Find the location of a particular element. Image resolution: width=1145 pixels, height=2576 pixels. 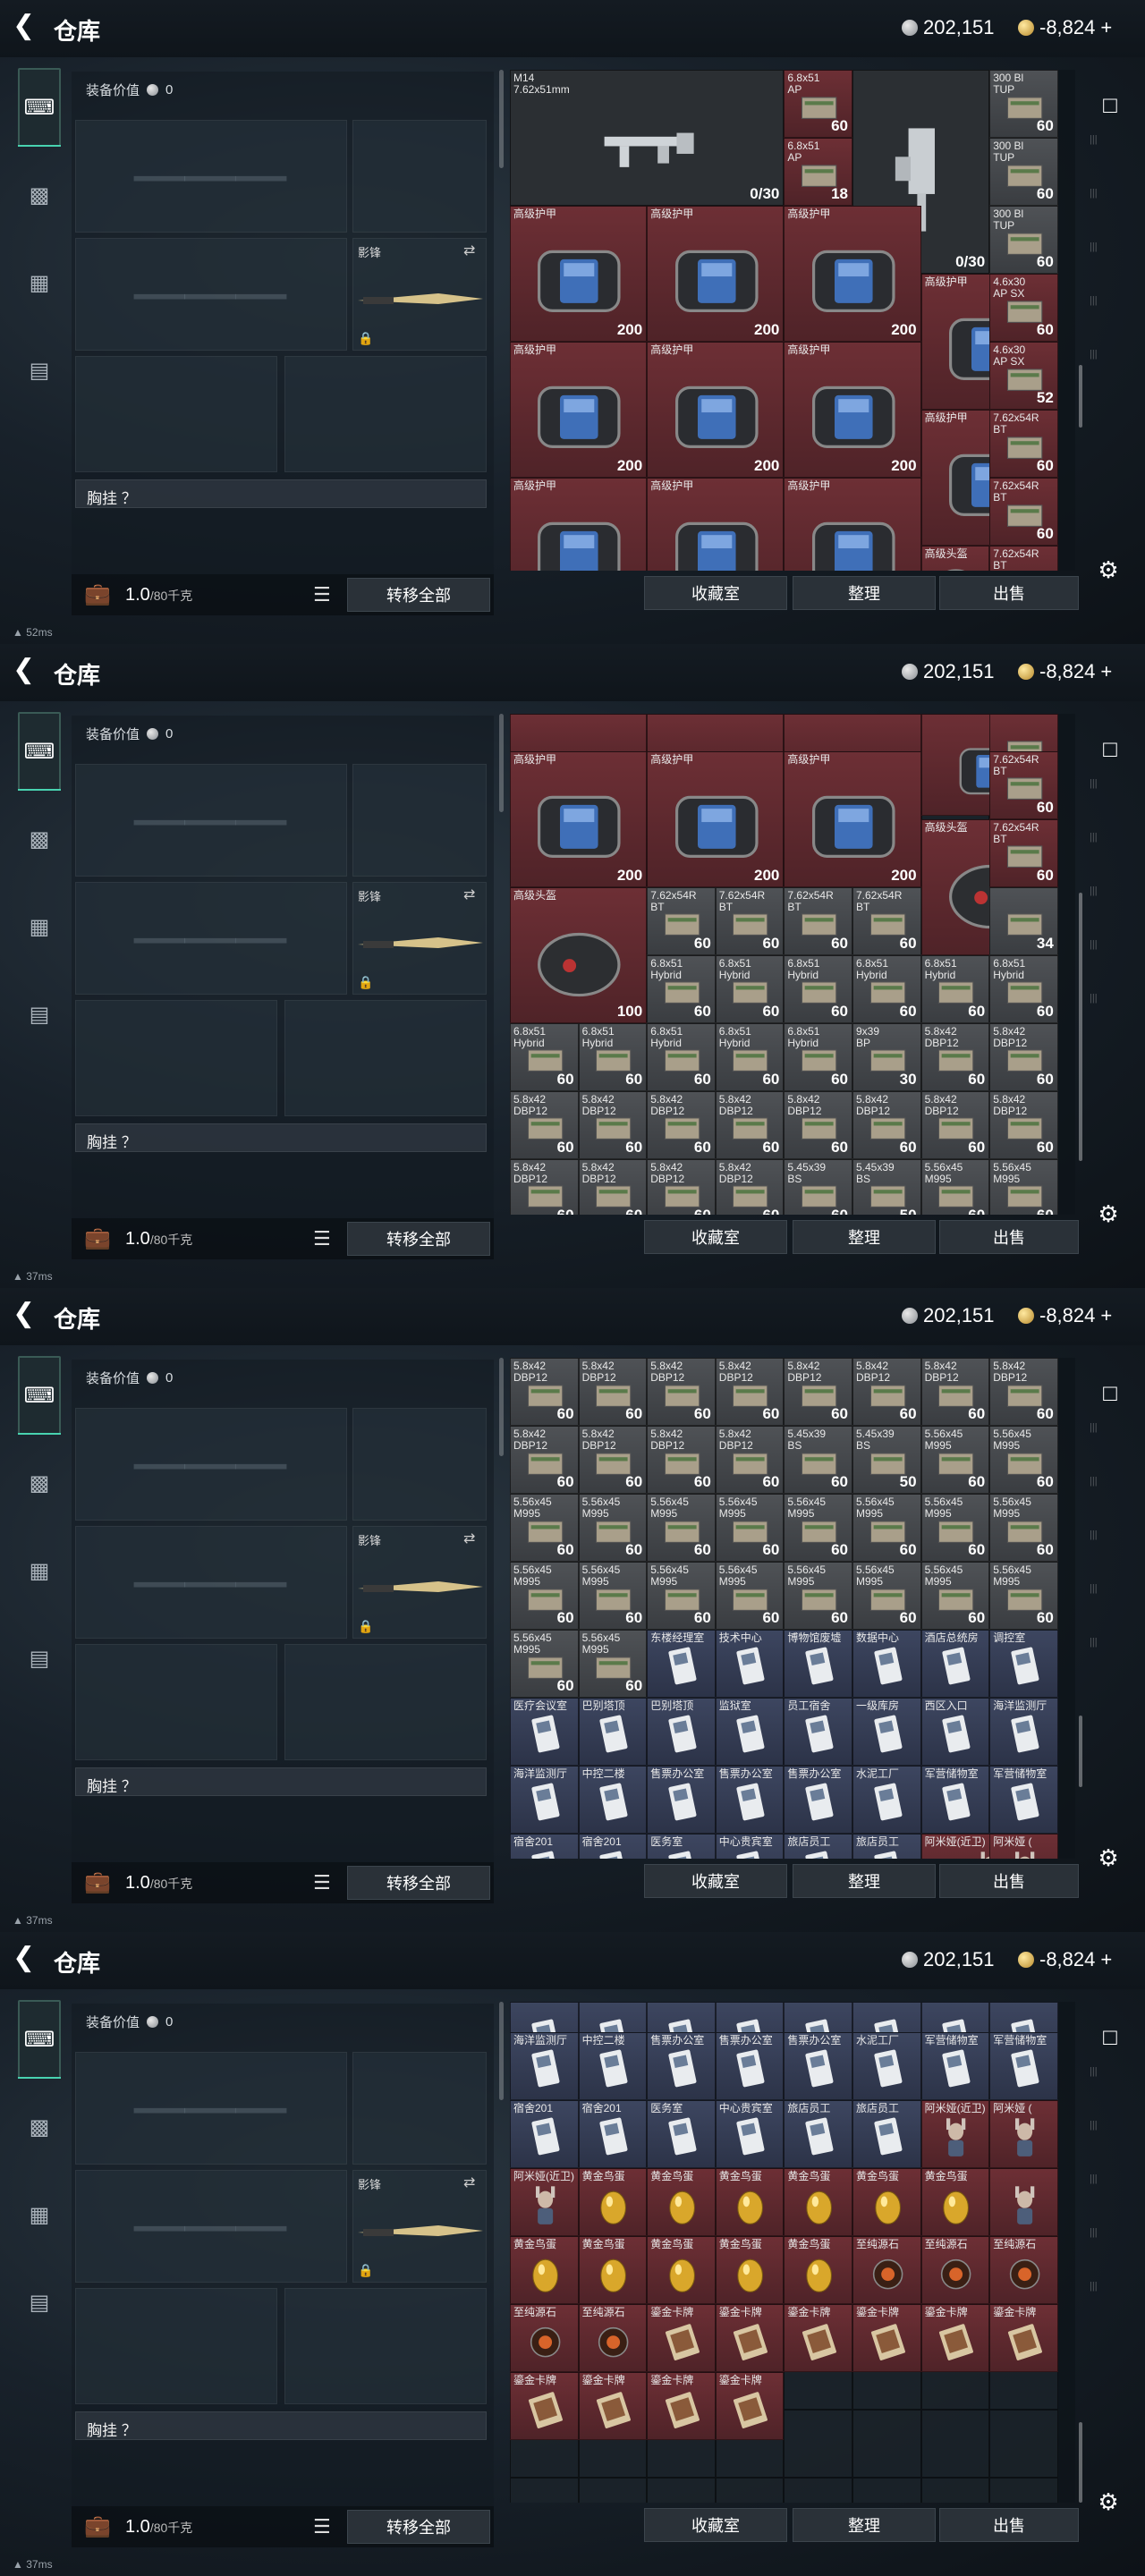

help-icon: ？ is located at coordinates (129, 1142).